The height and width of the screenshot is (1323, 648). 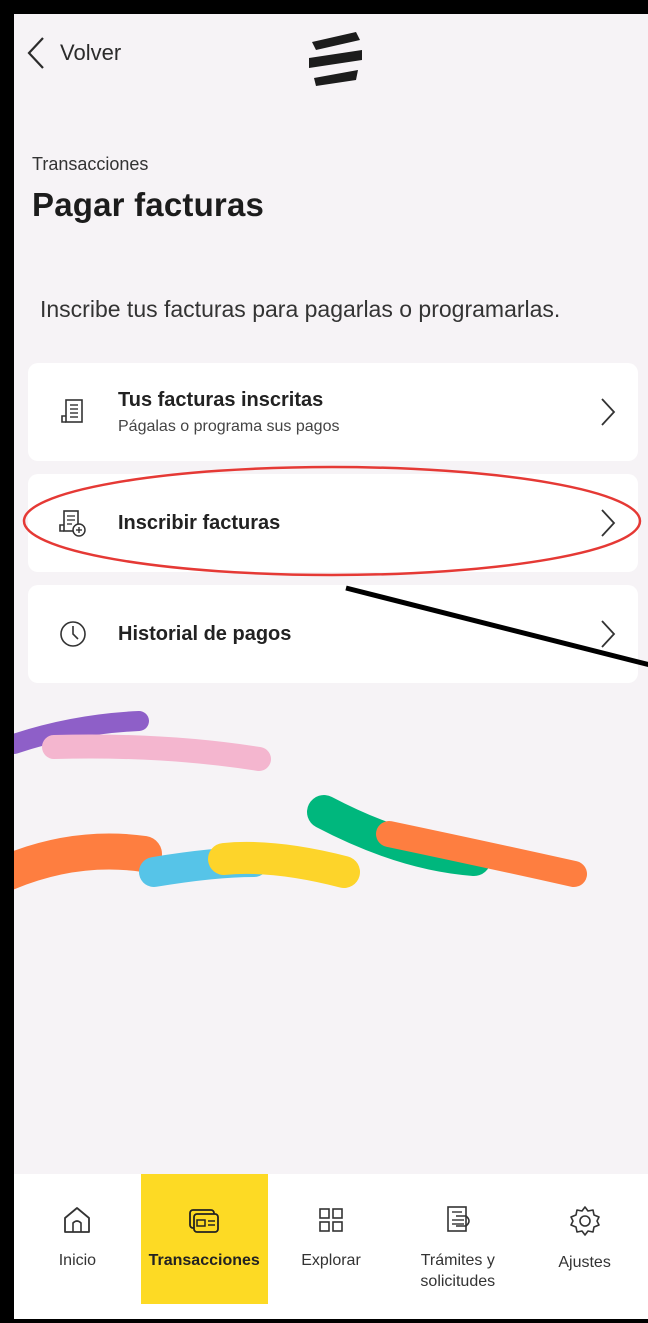 What do you see at coordinates (204, 1239) in the screenshot?
I see `nav-transacciones: Transacciones` at bounding box center [204, 1239].